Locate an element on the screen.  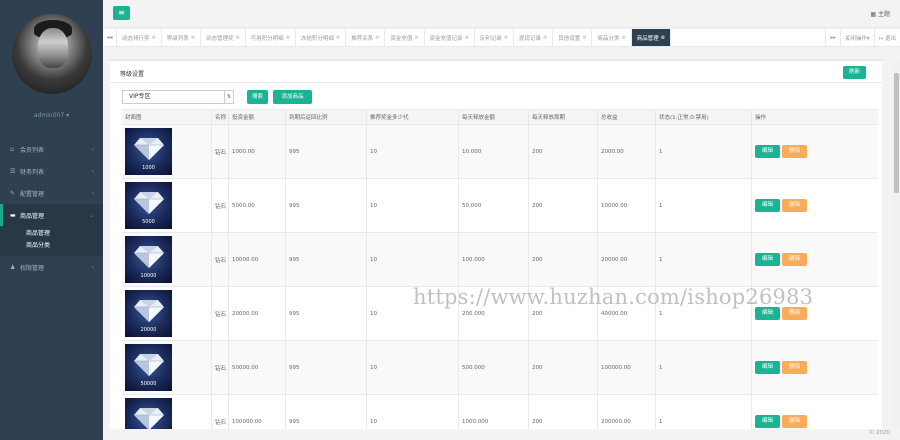
cell-ratio: 995 is located at coordinates (325, 205).